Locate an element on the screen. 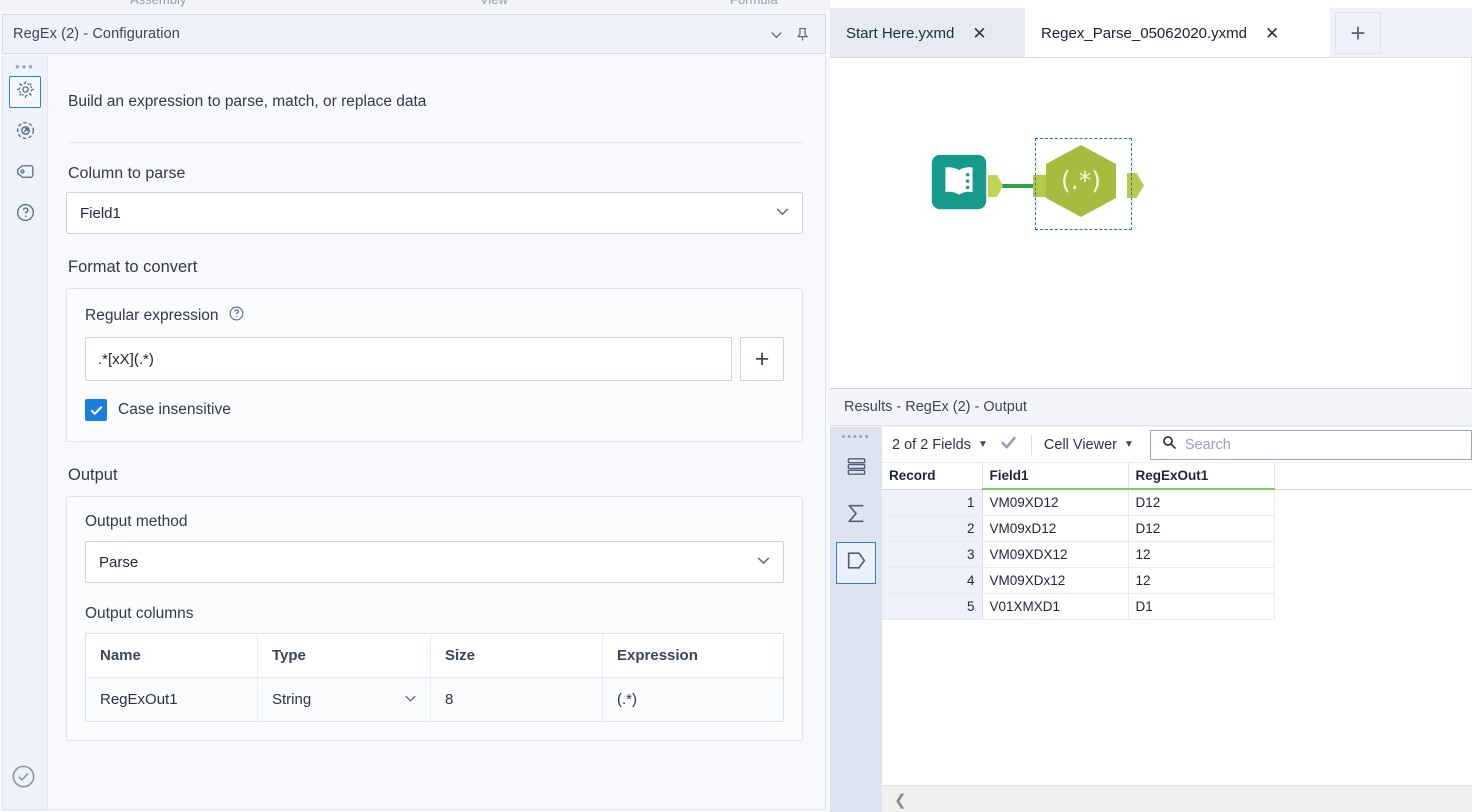 This screenshot has width=1472, height=812. sidebar-item-runtime is located at coordinates (25, 133).